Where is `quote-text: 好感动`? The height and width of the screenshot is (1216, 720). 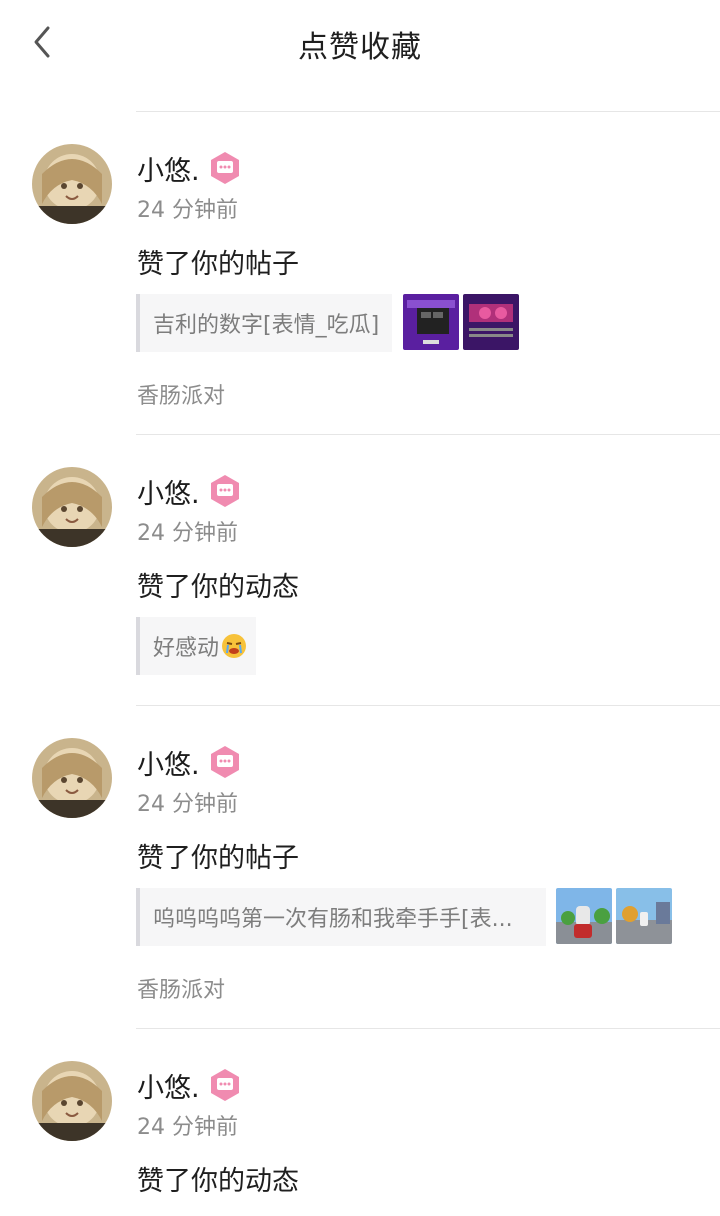 quote-text: 好感动 is located at coordinates (186, 648).